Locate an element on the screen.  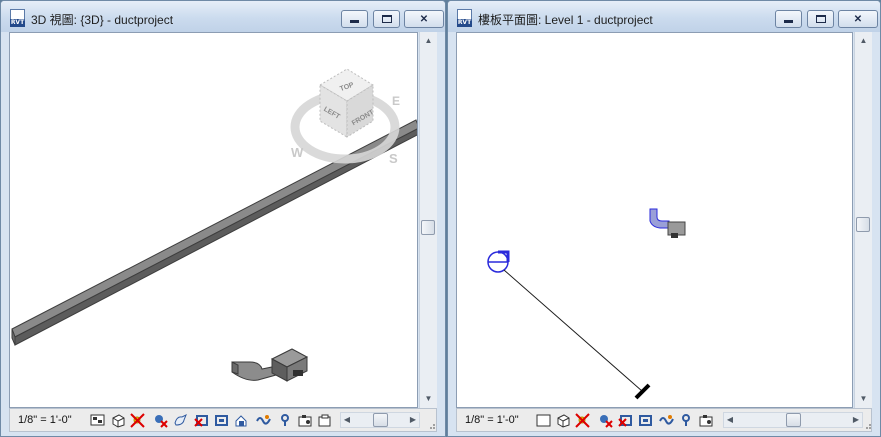
elbow-duct-fitting is located at coordinates (270, 365).